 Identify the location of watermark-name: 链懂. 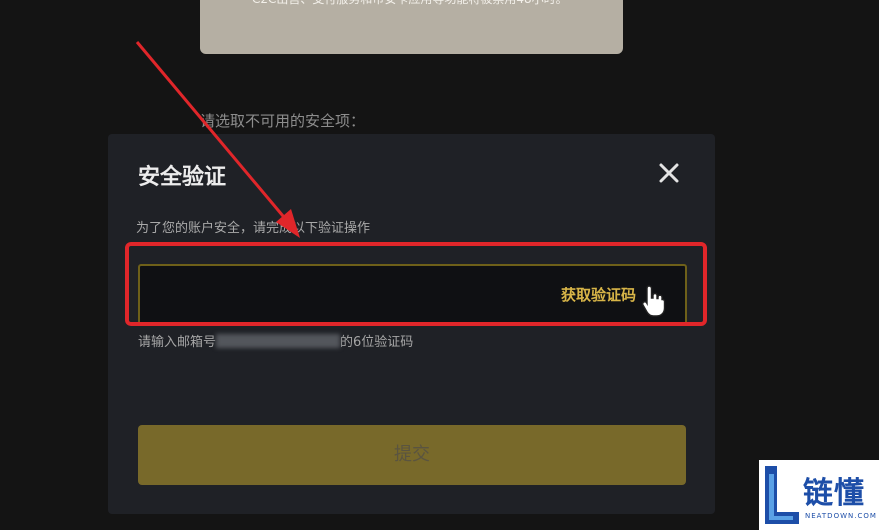
(834, 493).